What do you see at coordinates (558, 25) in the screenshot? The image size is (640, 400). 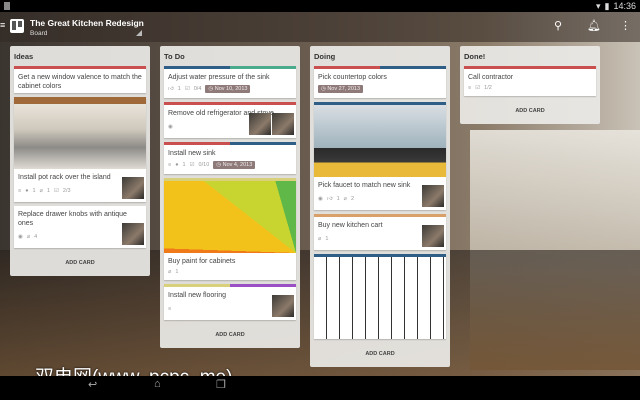 I see `search-icon: ⚲` at bounding box center [558, 25].